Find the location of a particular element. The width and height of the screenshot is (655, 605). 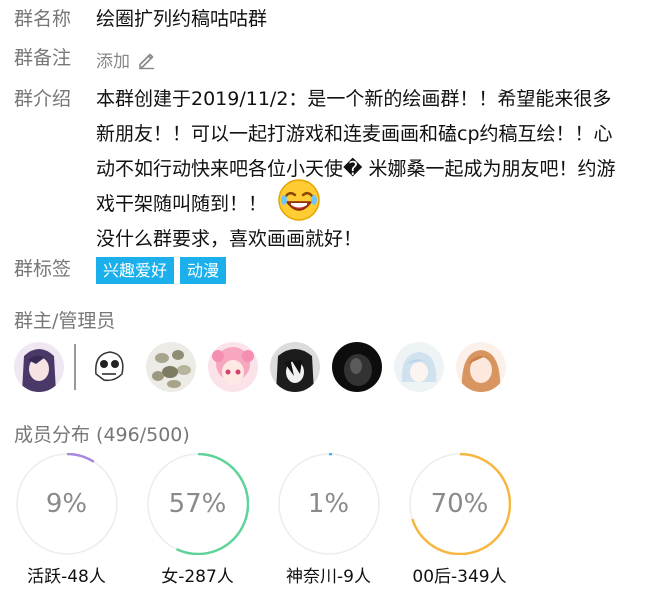

tag-anime: 动漫 is located at coordinates (203, 270).